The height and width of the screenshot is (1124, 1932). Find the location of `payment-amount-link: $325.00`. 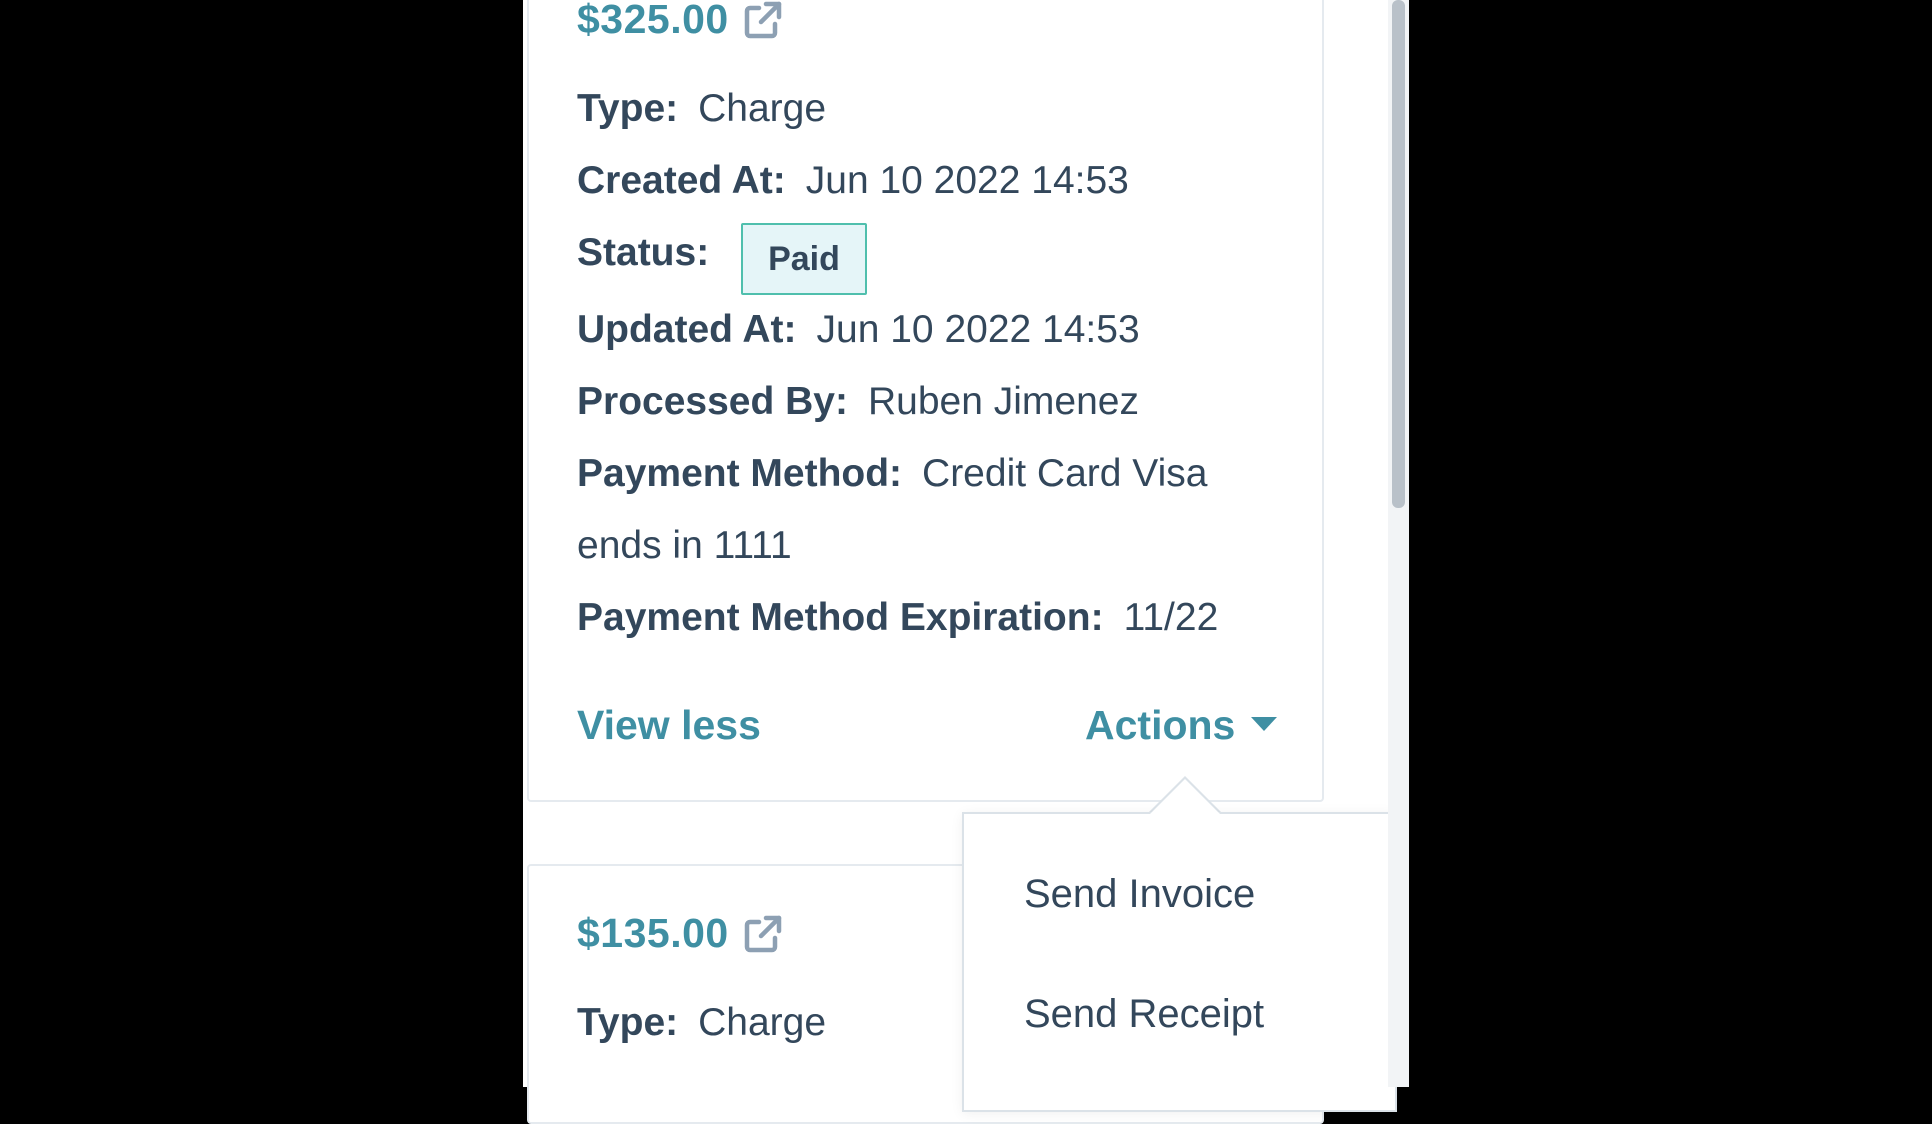

payment-amount-link: $325.00 is located at coordinates (653, 21).